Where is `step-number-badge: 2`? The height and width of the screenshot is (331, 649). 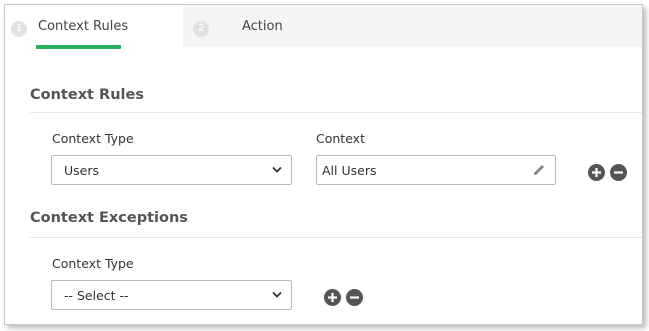 step-number-badge: 2 is located at coordinates (201, 29).